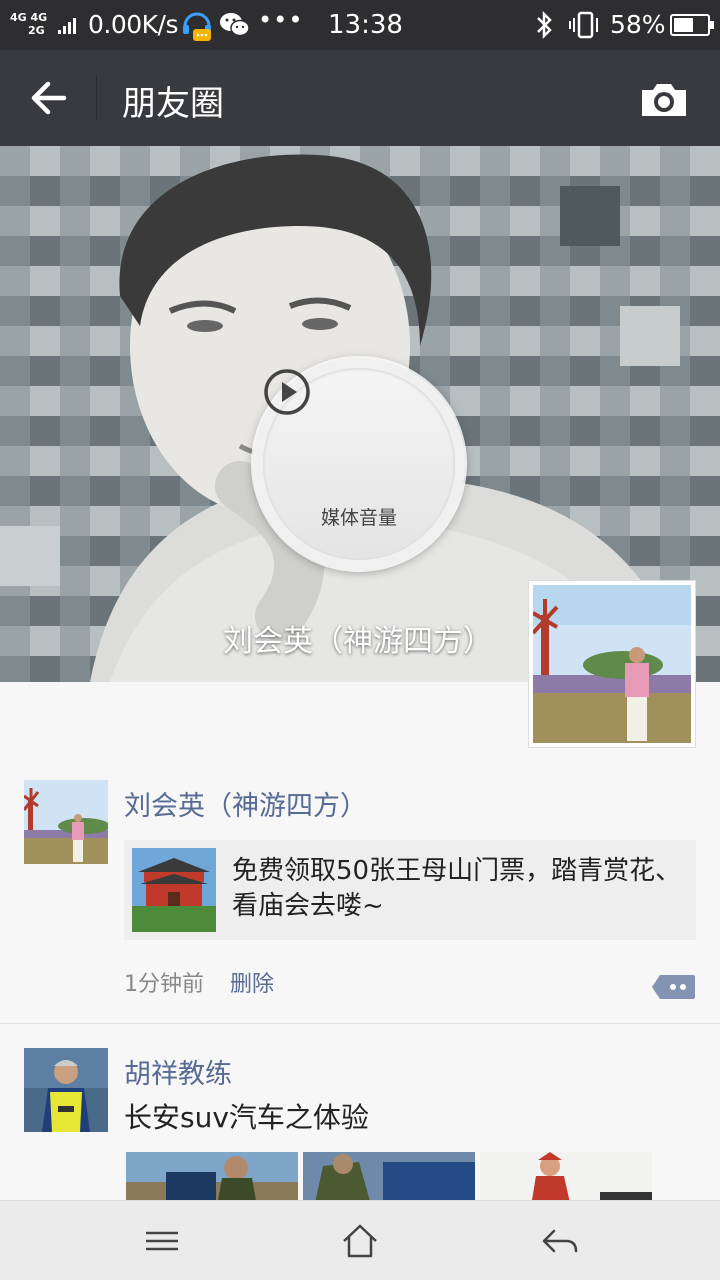  I want to click on page-title: 朋友圈, so click(173, 104).